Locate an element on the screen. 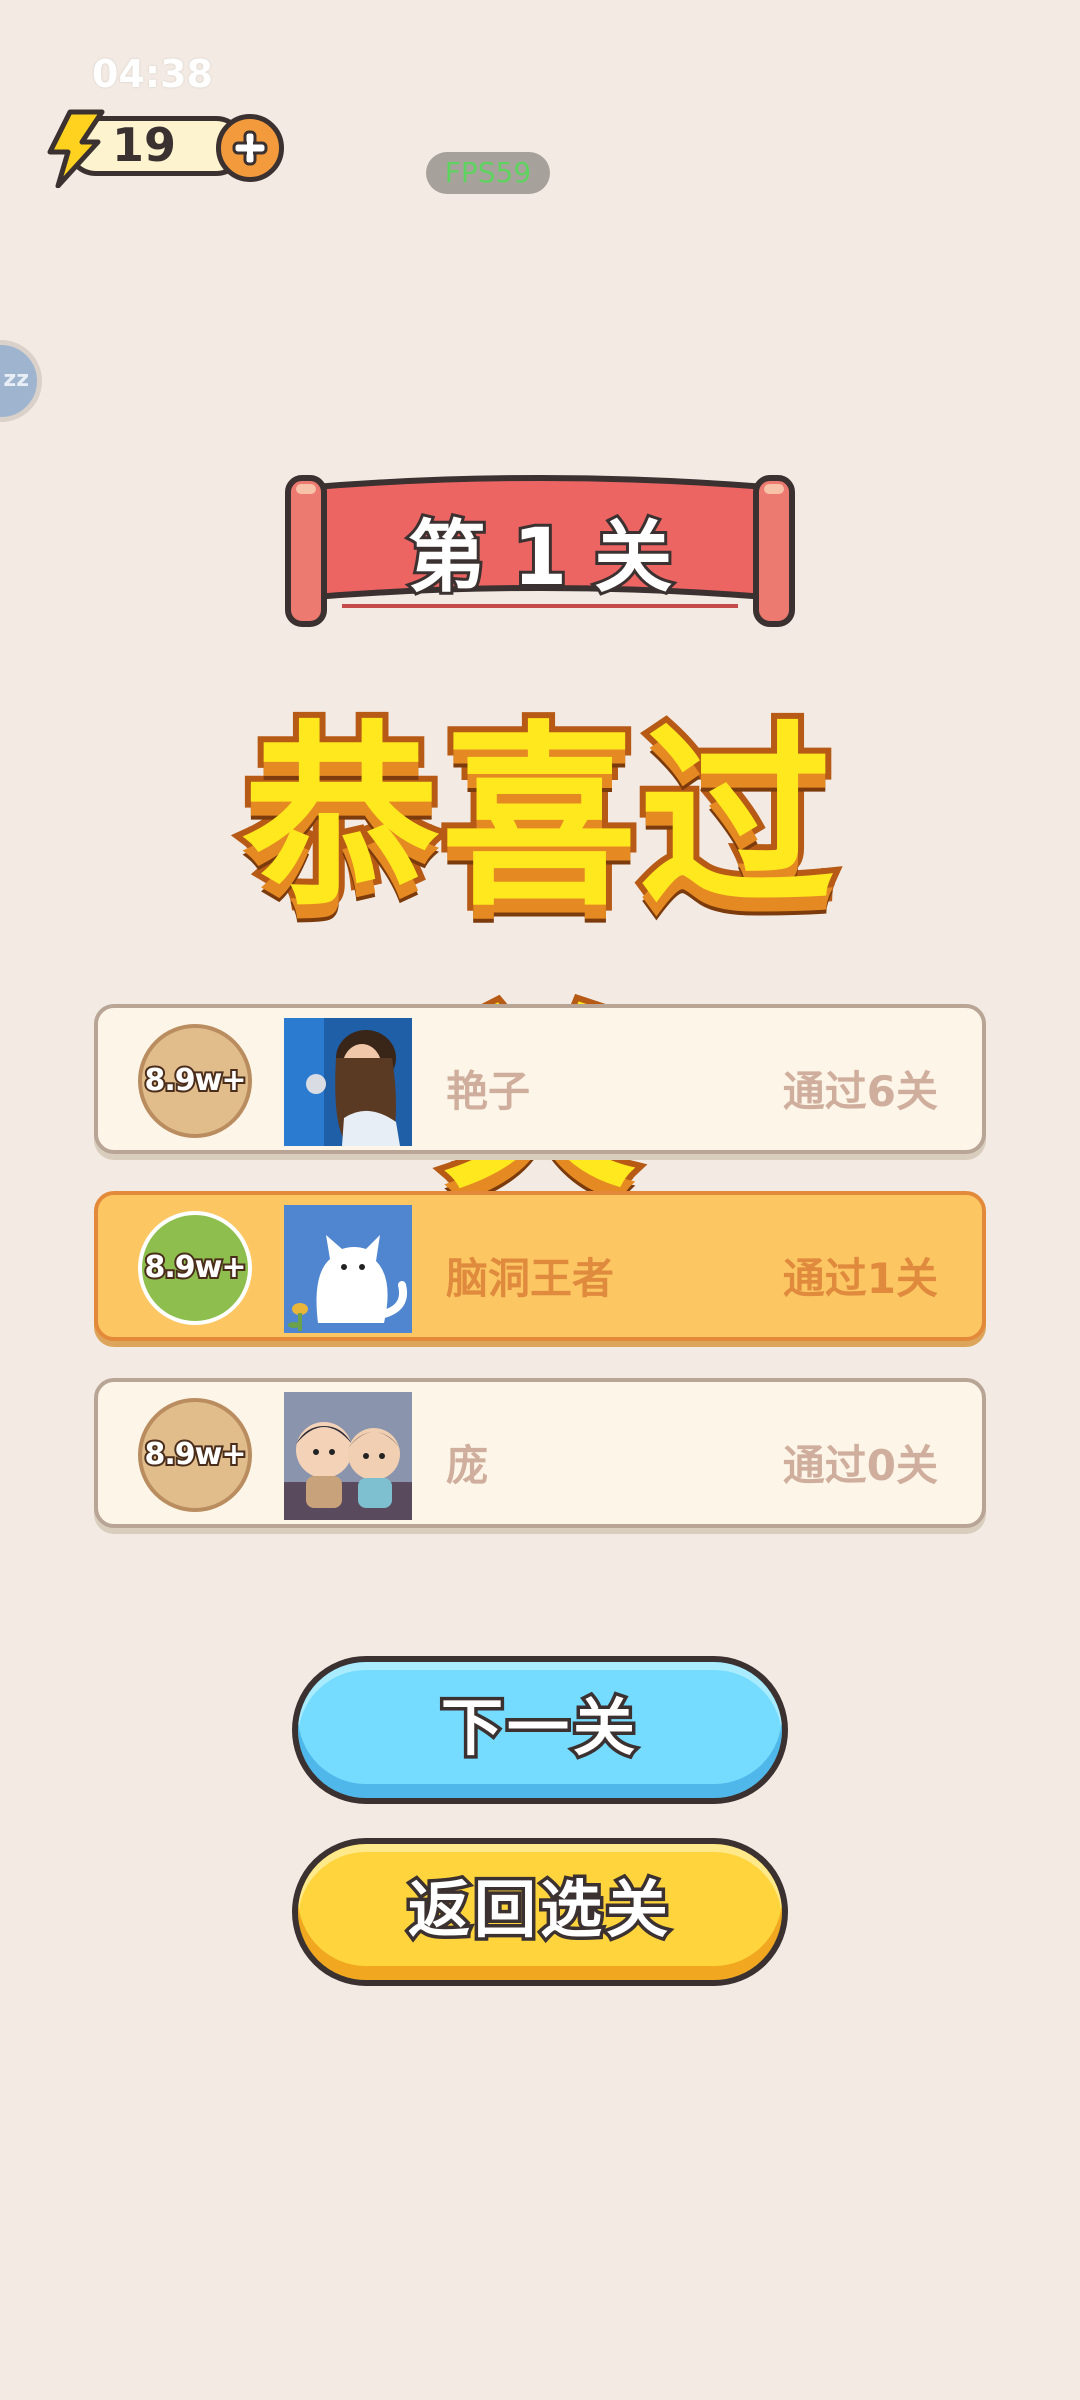 This screenshot has width=1080, height=2400. player-progress: 通过0关 is located at coordinates (860, 1465).